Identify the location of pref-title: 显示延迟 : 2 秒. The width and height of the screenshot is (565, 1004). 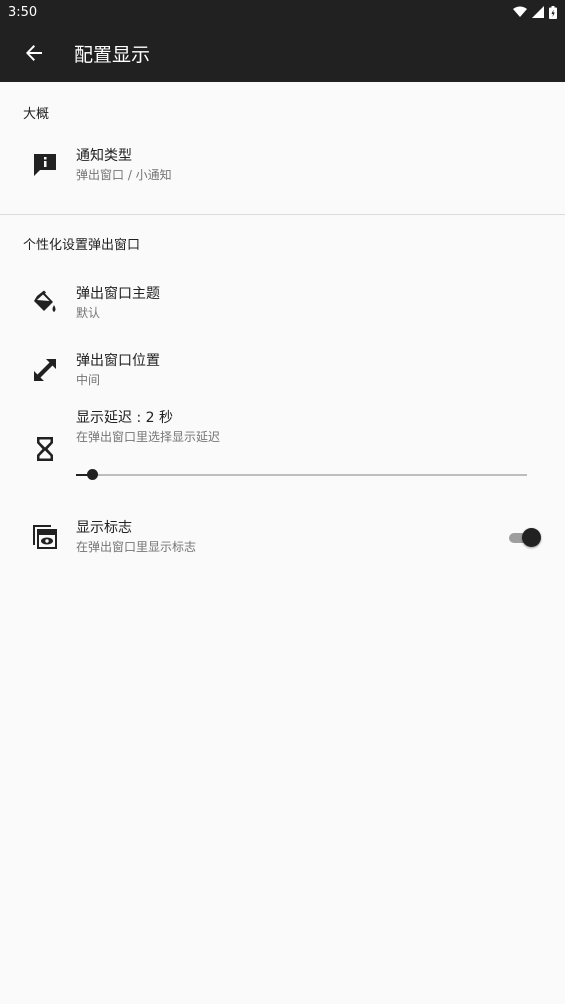
(124, 418).